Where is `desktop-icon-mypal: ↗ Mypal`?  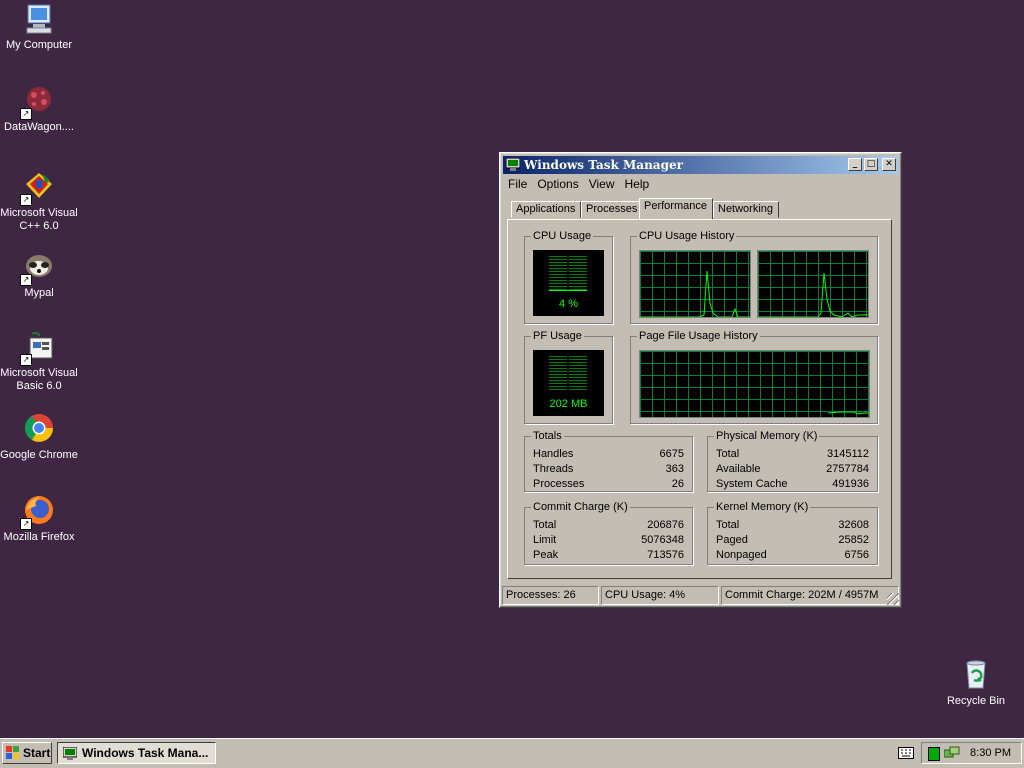 desktop-icon-mypal: ↗ Mypal is located at coordinates (40, 275).